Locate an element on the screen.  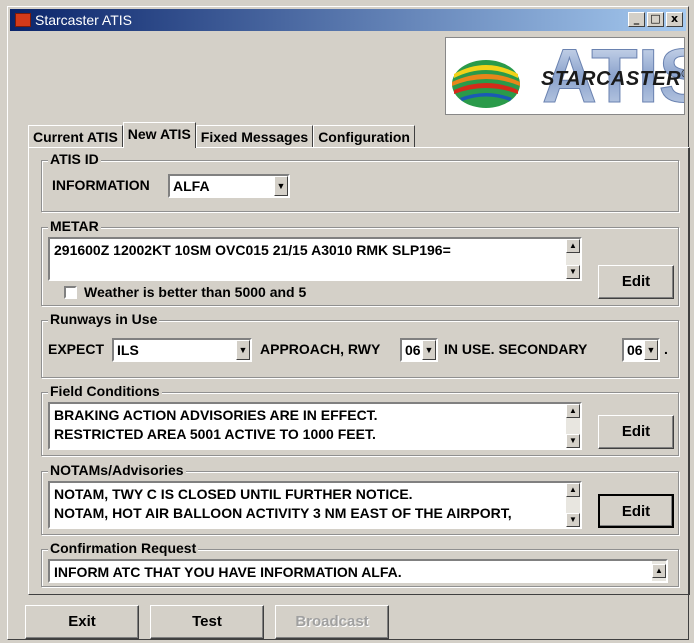
runway-value: 06 is located at coordinates (413, 350).